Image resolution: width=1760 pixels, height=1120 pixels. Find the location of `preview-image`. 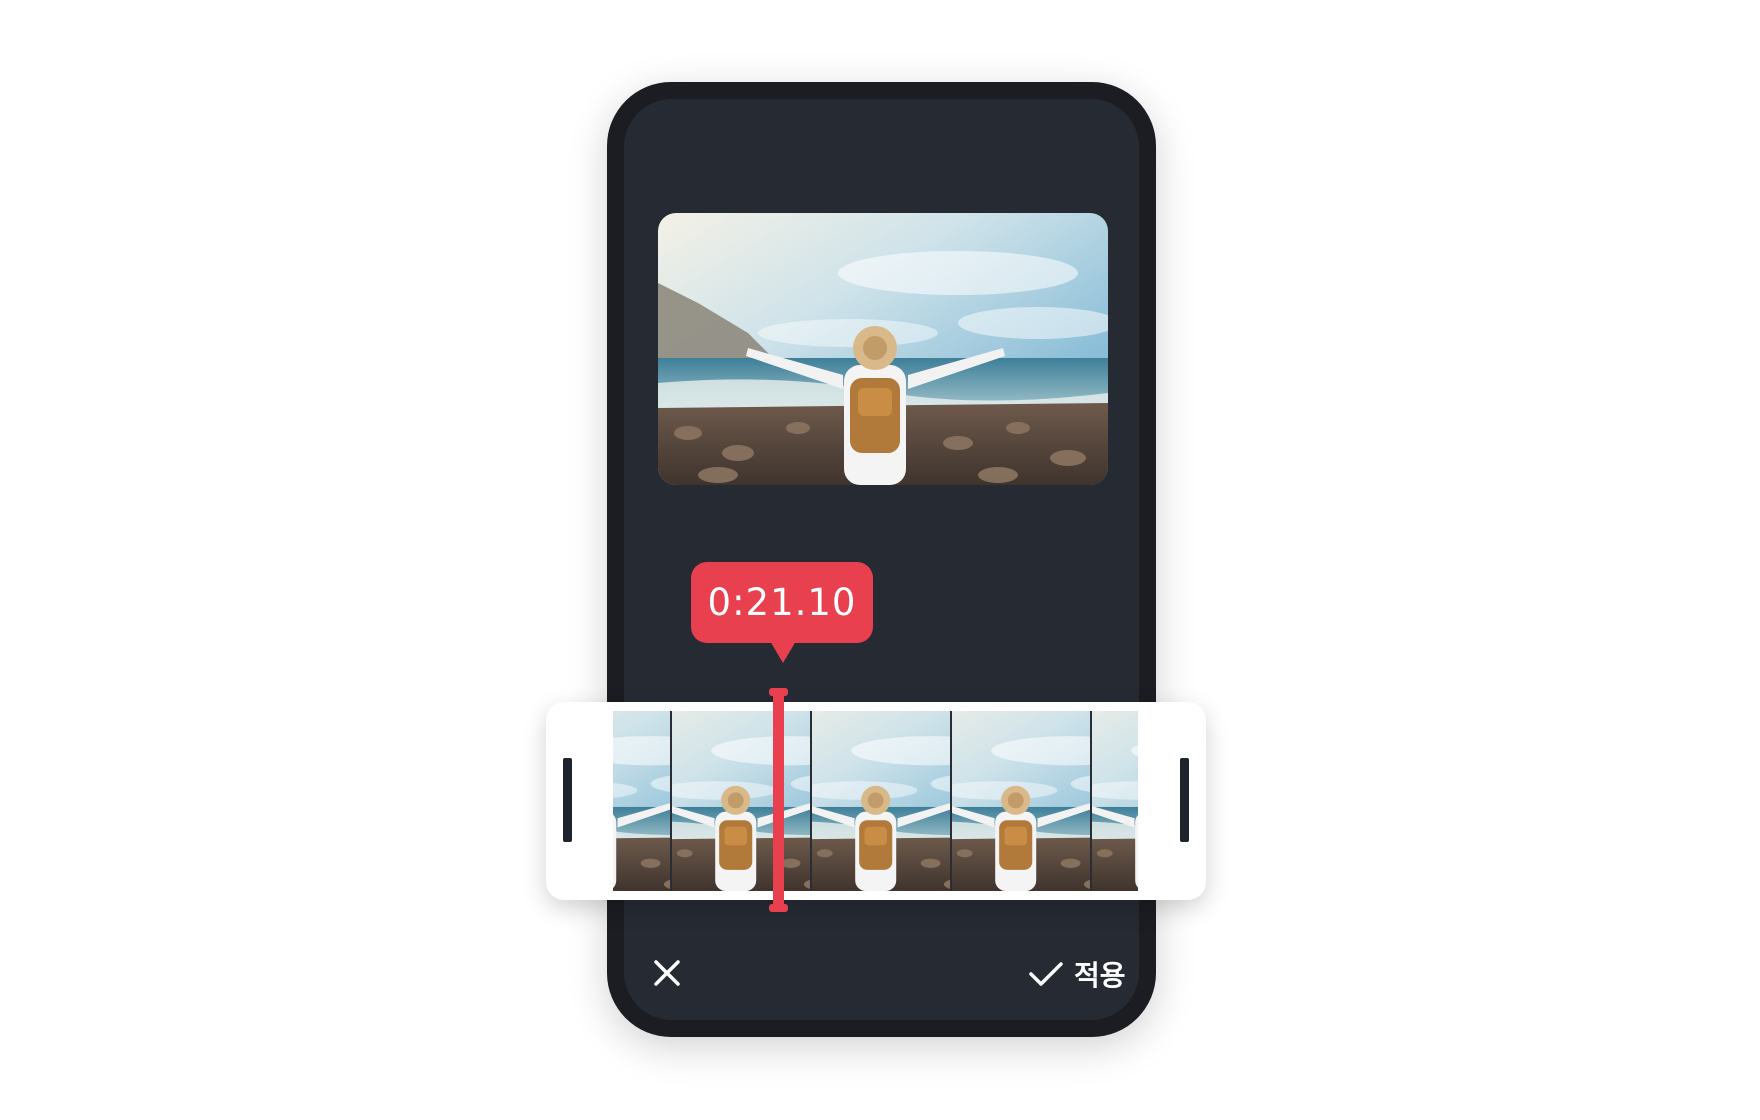

preview-image is located at coordinates (883, 349).